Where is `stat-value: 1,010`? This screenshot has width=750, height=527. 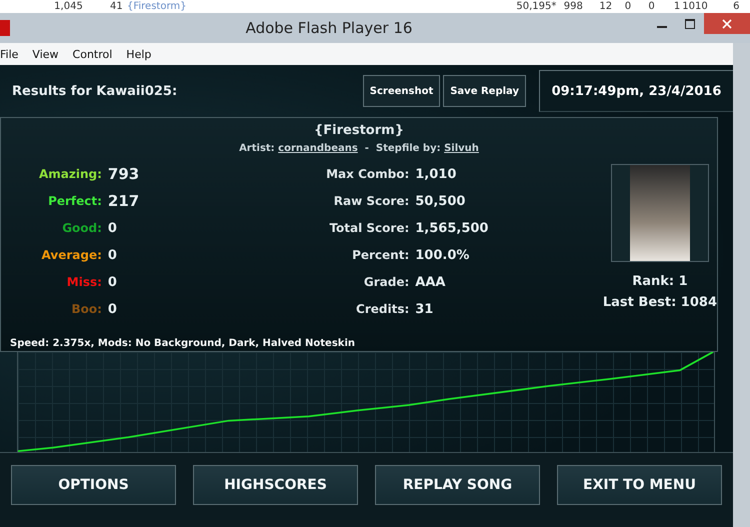 stat-value: 1,010 is located at coordinates (436, 175).